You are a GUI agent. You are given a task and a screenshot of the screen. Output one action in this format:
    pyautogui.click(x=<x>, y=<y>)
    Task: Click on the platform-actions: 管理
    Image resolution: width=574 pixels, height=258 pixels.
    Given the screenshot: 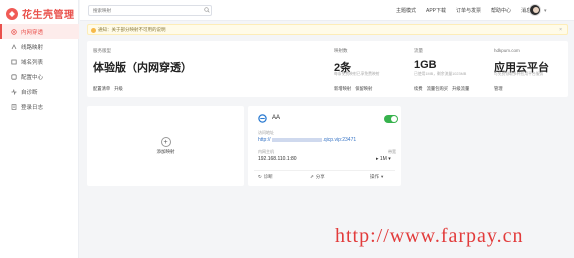 What is the action you would take?
    pyautogui.click(x=498, y=89)
    